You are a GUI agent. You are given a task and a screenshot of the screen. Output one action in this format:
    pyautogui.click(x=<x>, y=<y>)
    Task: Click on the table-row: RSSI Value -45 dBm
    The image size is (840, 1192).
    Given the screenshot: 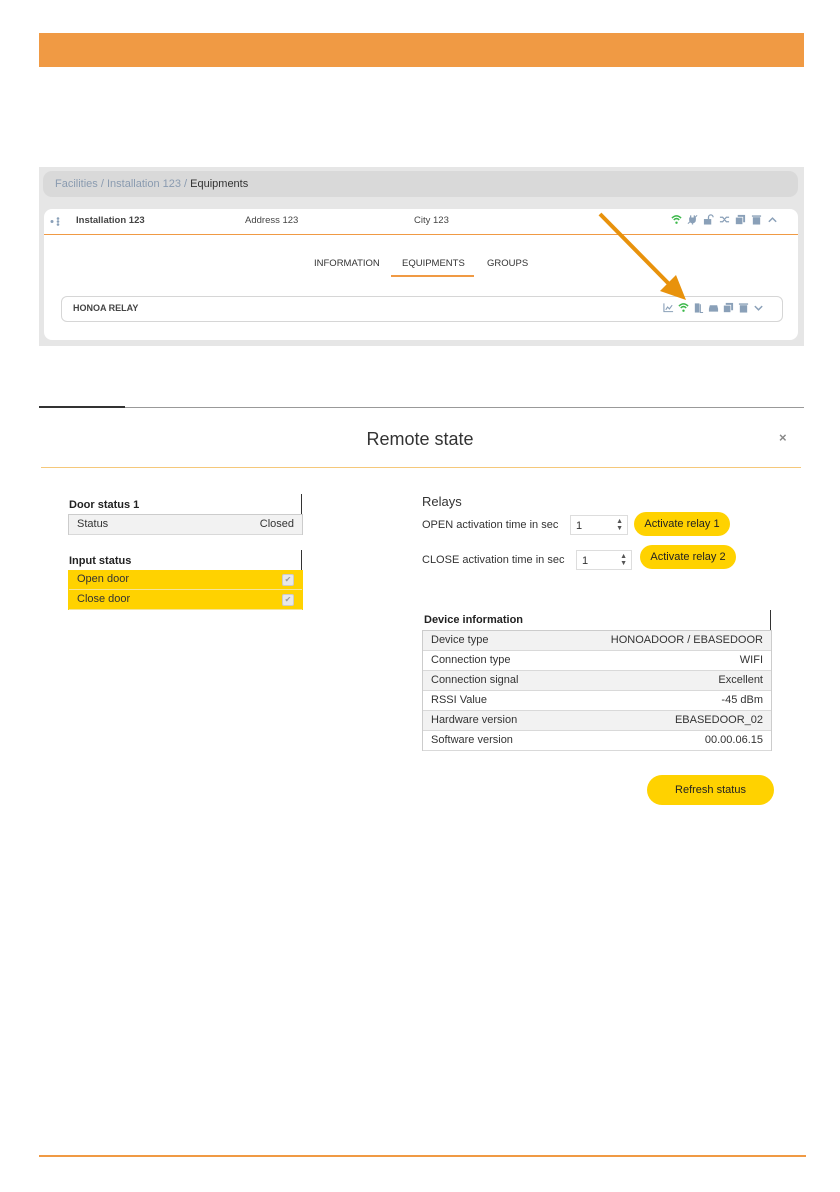 What is the action you would take?
    pyautogui.click(x=597, y=701)
    